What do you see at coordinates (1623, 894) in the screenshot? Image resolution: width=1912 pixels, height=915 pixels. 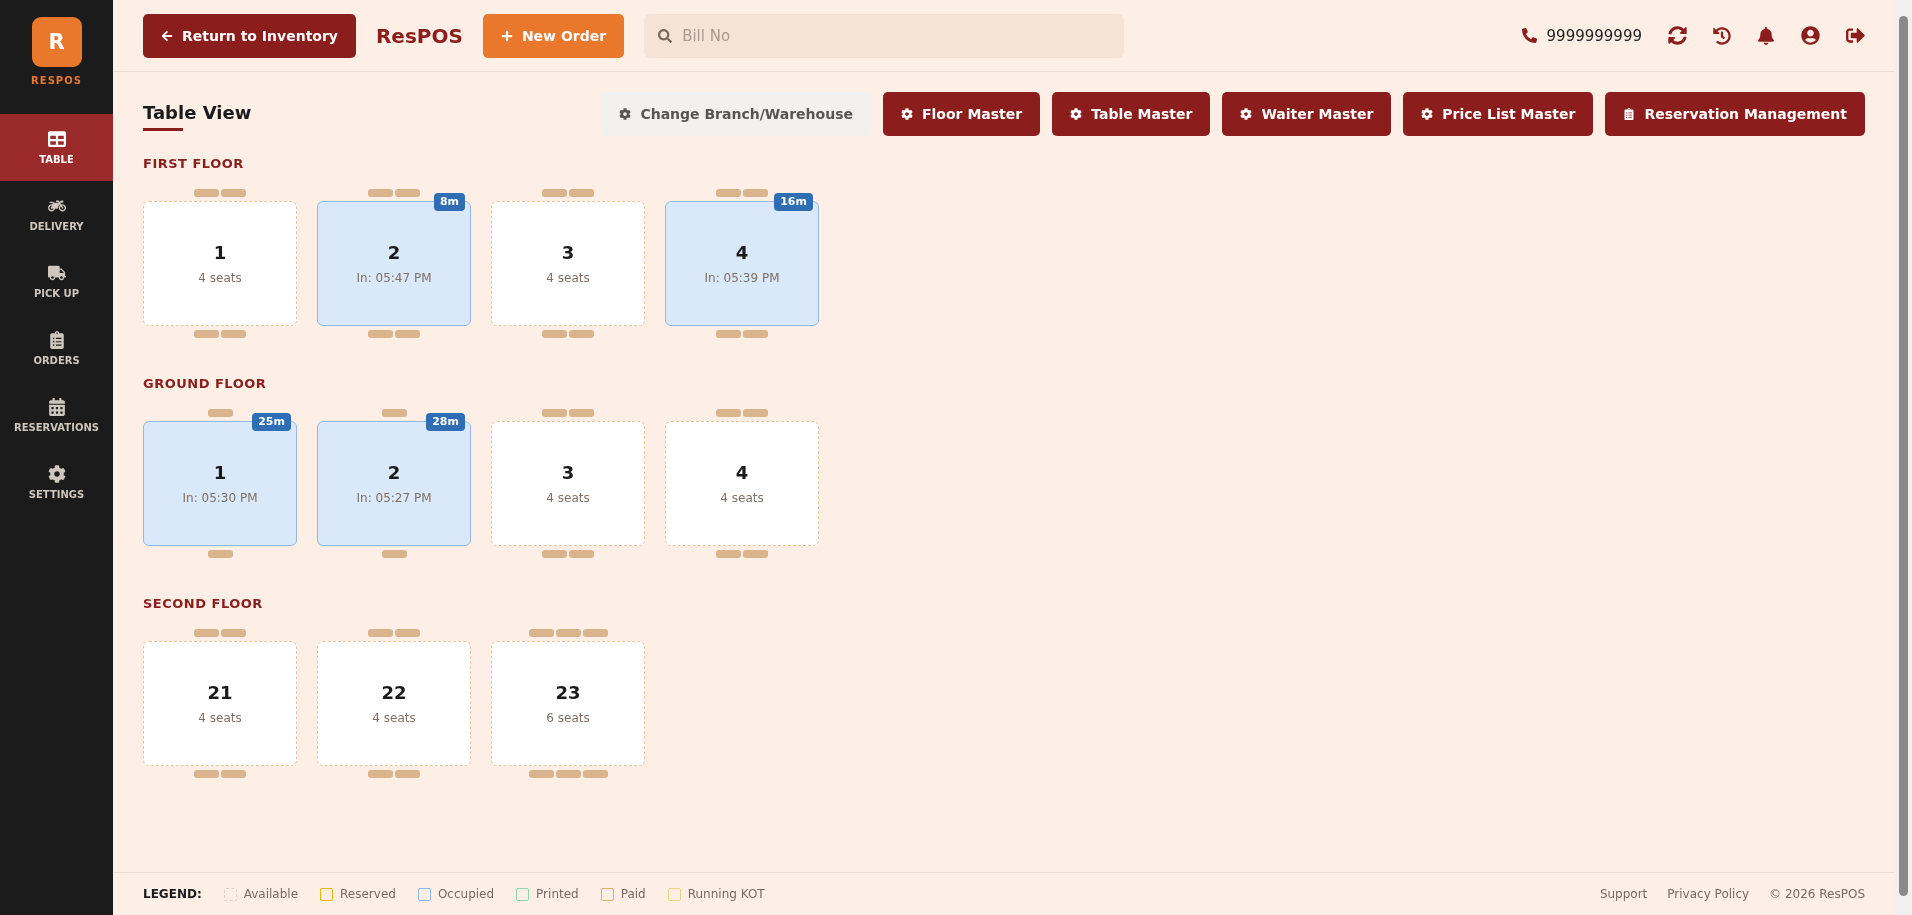 I see `footer-link: Support` at bounding box center [1623, 894].